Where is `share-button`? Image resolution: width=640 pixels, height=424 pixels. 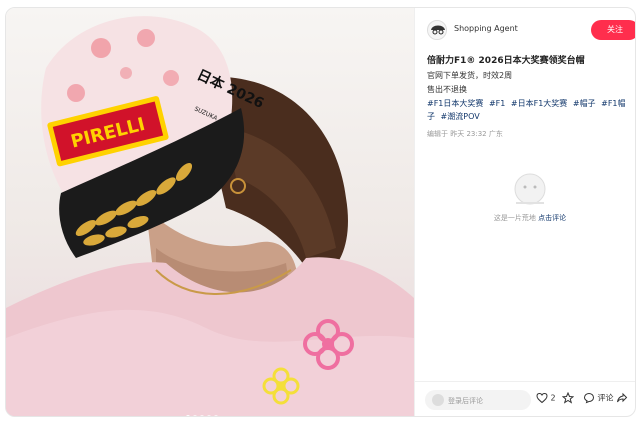 share-button is located at coordinates (622, 400).